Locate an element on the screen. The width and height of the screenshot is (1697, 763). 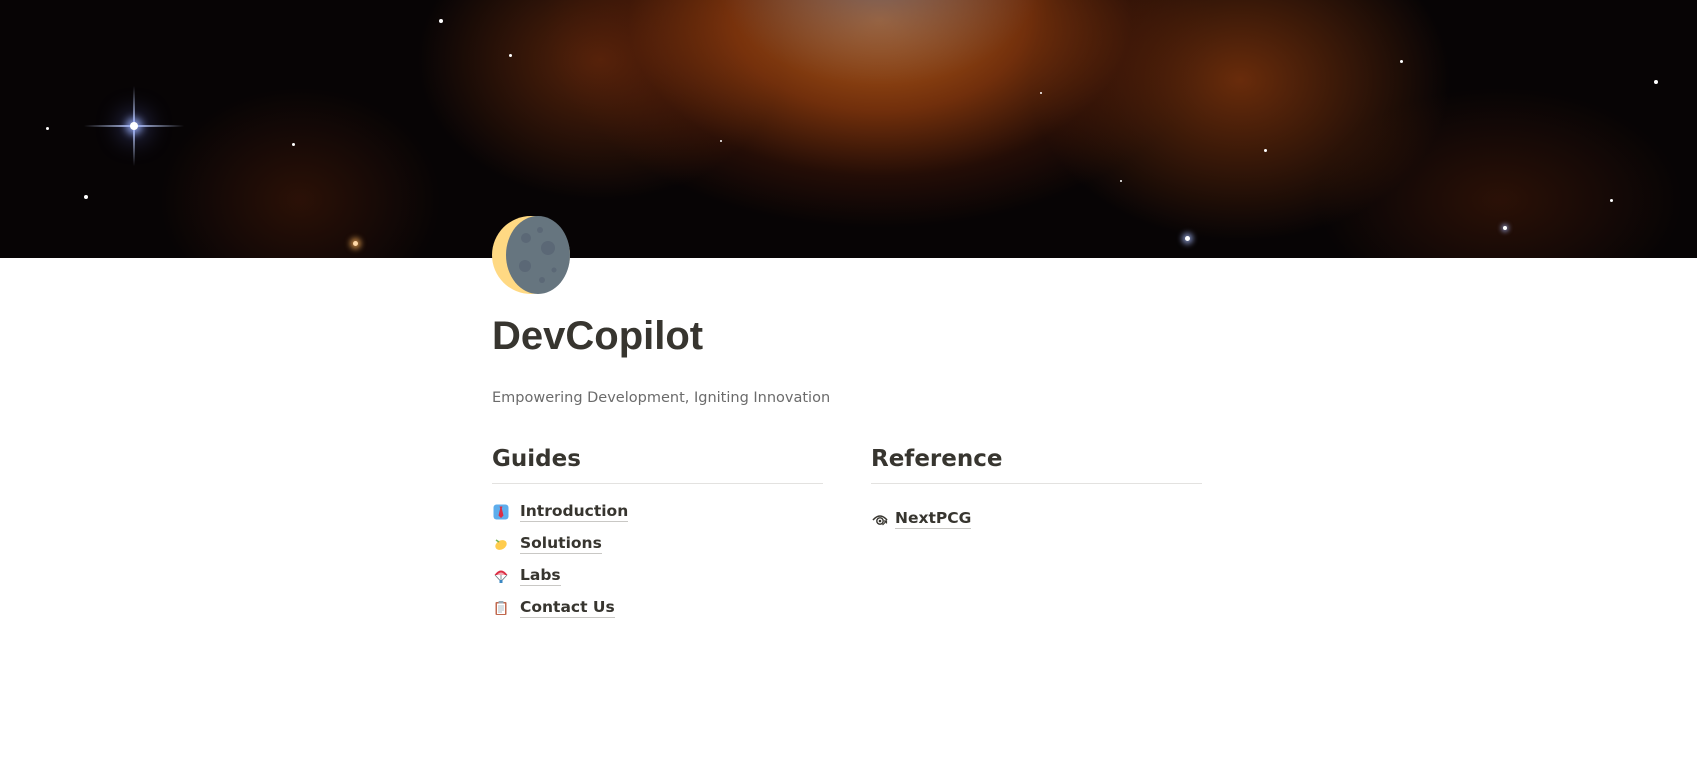
link-nextpcg: NextPCG is located at coordinates (1036, 519).